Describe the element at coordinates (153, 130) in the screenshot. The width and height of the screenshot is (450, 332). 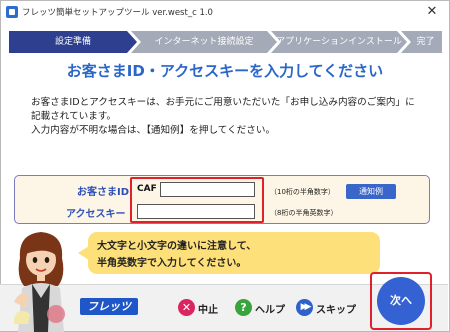
I see `instruction-line: 入力内容が不明な場合は、【通知例】を押してください。` at that location.